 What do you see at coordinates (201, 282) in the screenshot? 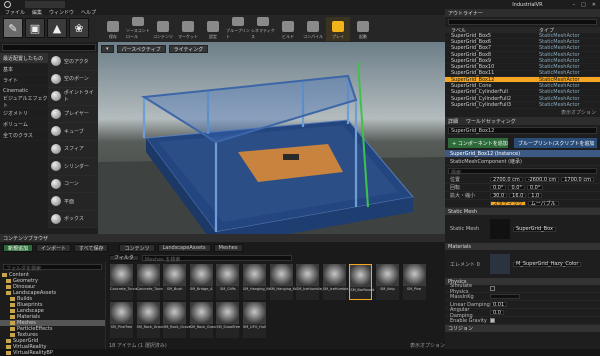
I see `asset-tile: SM_Bridge_A` at bounding box center [201, 282].